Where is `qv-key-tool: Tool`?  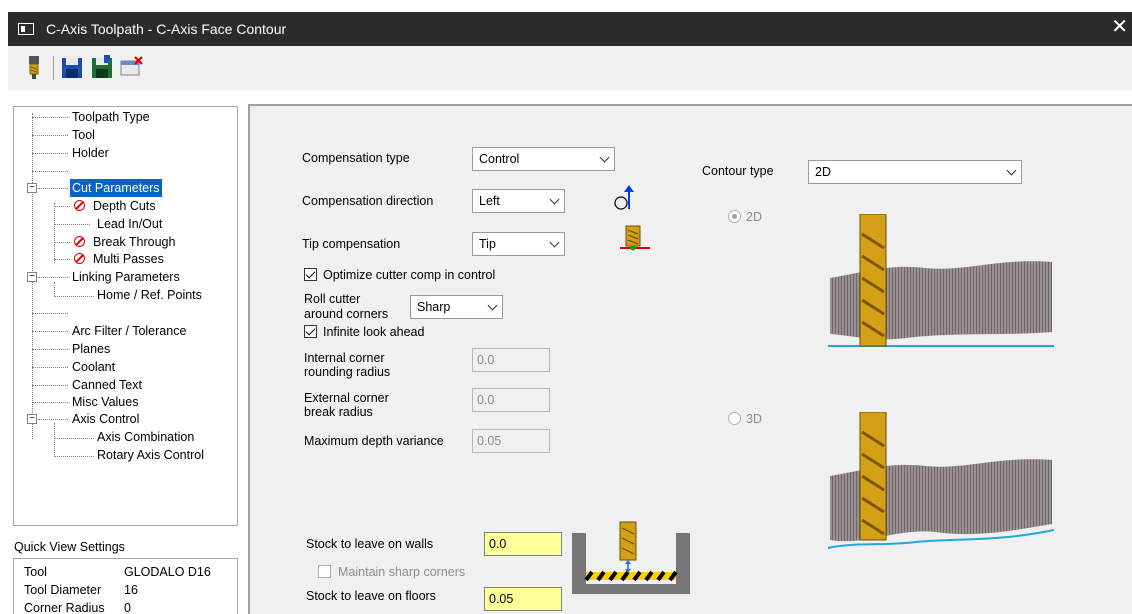
qv-key-tool: Tool is located at coordinates (35, 572).